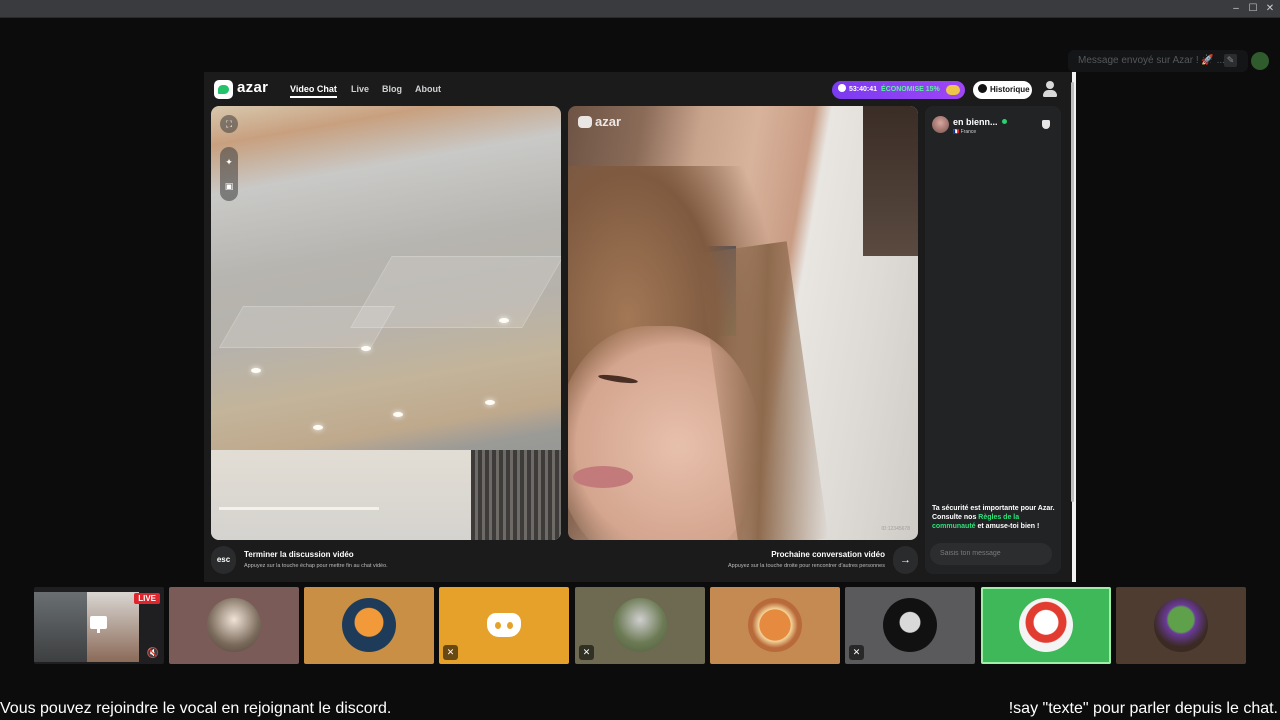 The height and width of the screenshot is (720, 1280). I want to click on history-label: Historique, so click(1010, 89).